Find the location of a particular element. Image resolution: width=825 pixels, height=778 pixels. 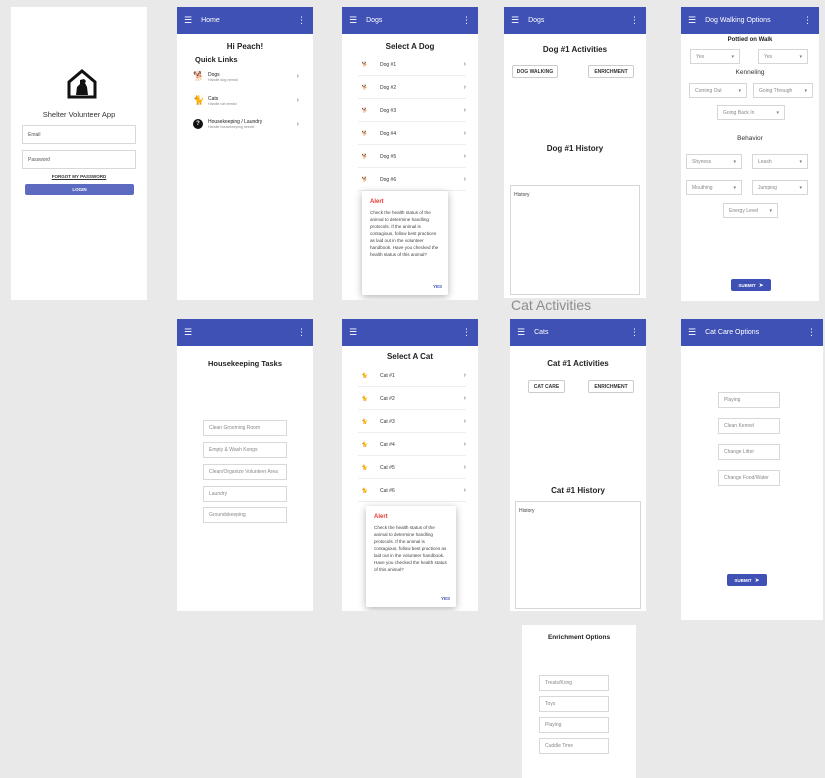

alert-title: Alert is located at coordinates (377, 202).